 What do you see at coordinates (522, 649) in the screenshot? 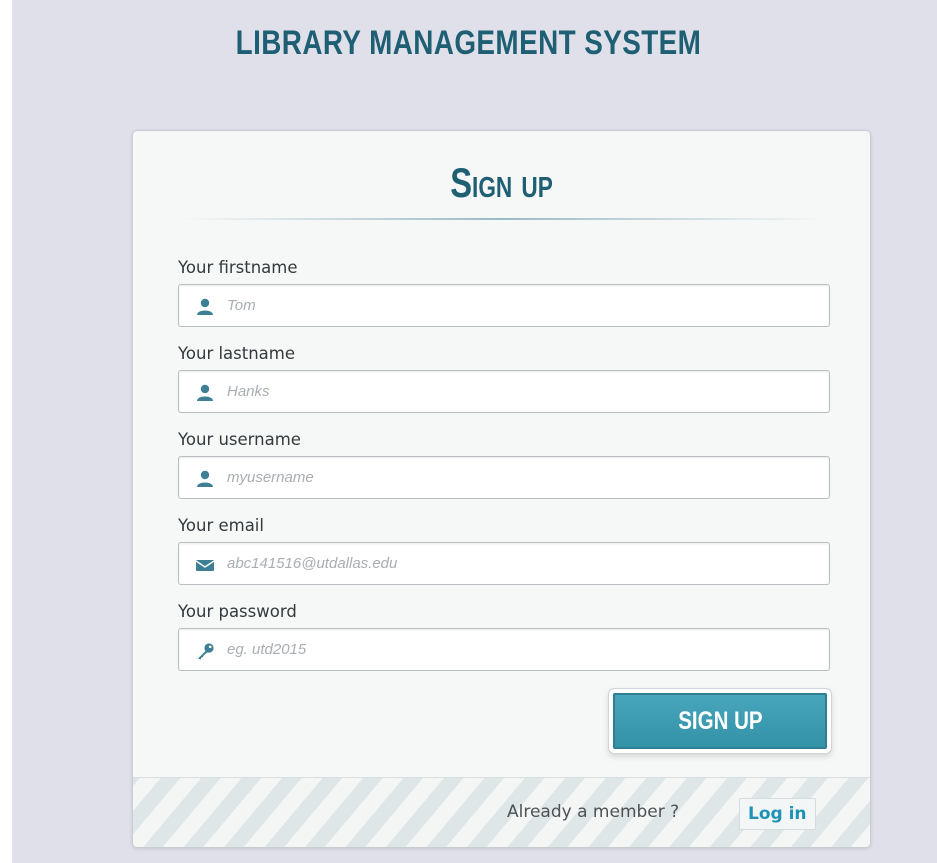
I see `password-input` at bounding box center [522, 649].